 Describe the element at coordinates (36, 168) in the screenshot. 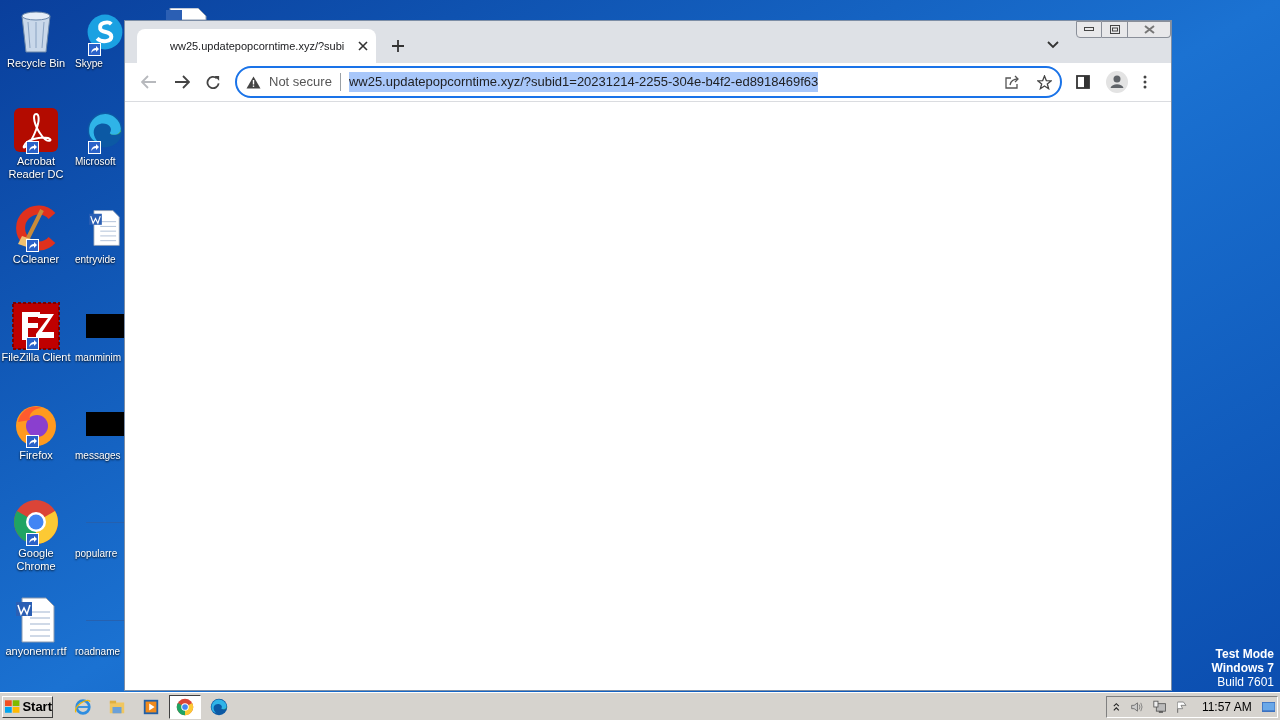

I see `icon-label: Acrobat Reader DC` at that location.